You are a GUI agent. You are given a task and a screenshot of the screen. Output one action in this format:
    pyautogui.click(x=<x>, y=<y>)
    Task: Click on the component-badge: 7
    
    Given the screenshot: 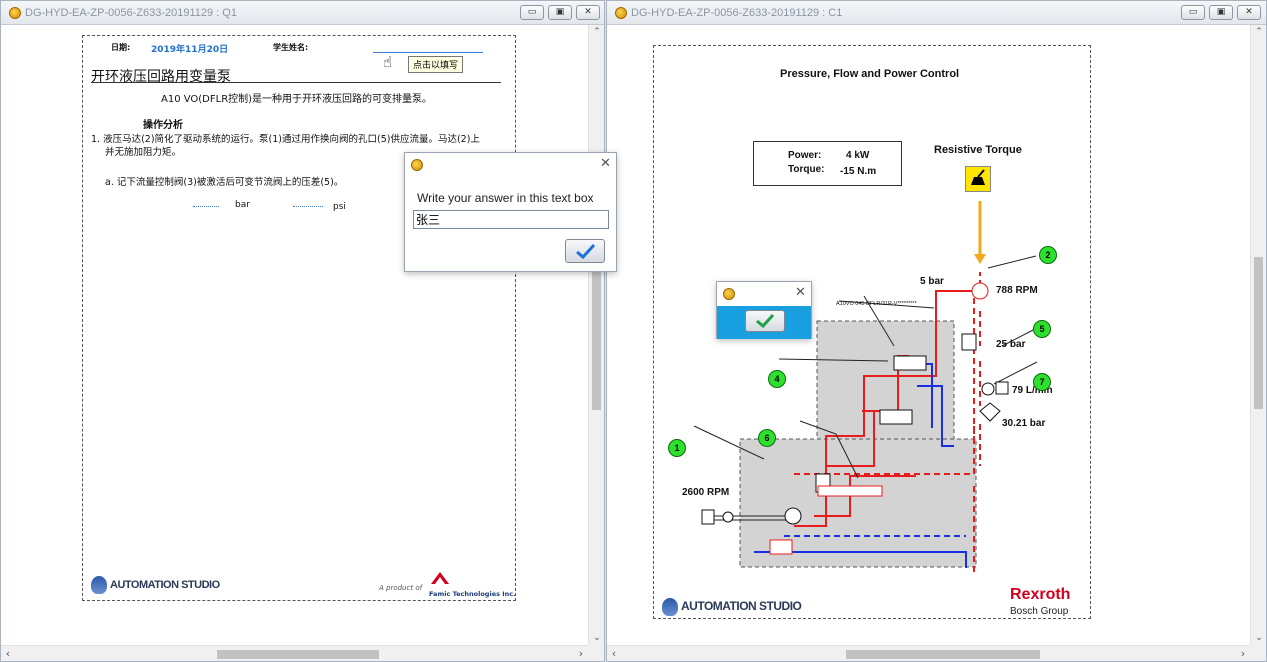 What is the action you would take?
    pyautogui.click(x=1042, y=382)
    